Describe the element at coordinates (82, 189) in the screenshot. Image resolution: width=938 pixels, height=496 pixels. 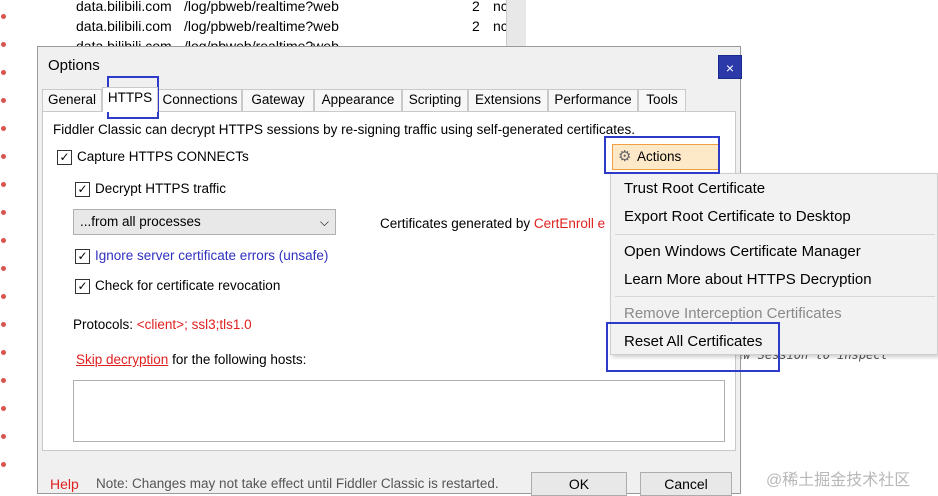
I see `decrypt-https-checkbox: ✓` at that location.